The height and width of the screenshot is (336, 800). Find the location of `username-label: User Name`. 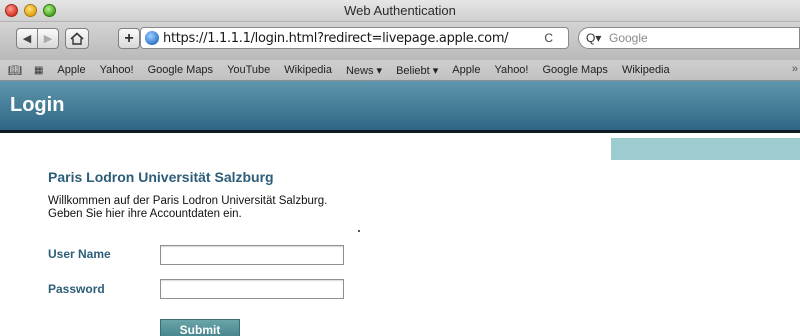

username-label: User Name is located at coordinates (79, 254).